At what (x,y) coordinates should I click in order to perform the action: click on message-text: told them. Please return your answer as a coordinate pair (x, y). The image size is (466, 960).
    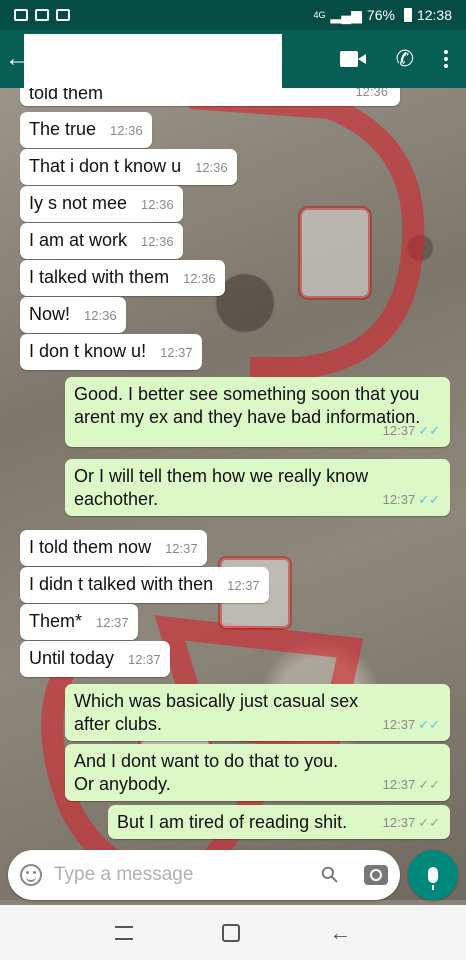
    Looking at the image, I should click on (66, 95).